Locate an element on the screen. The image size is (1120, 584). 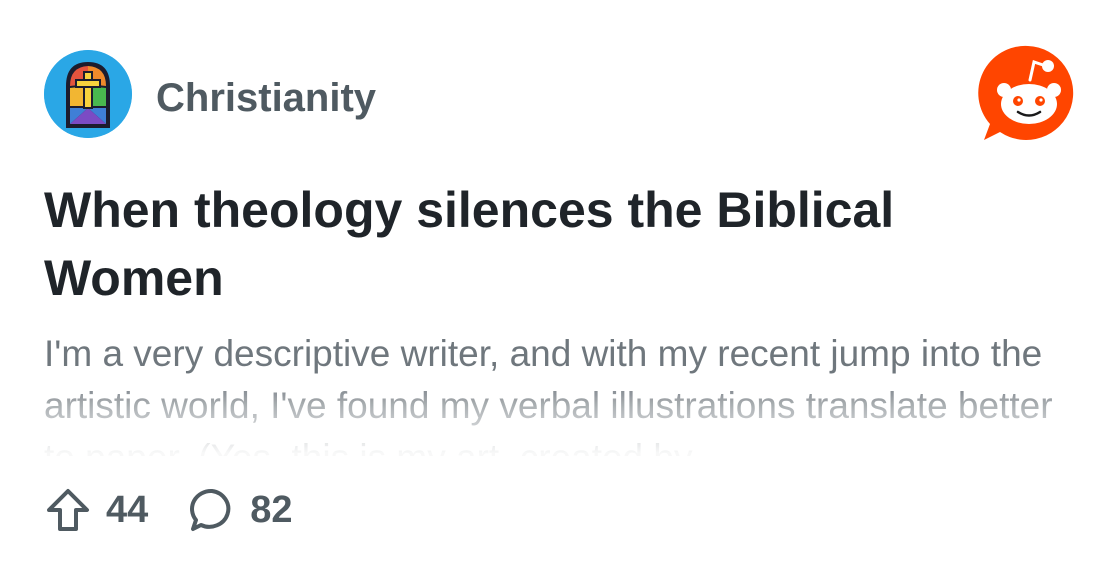
post-stats: 44 82 is located at coordinates (168, 510).